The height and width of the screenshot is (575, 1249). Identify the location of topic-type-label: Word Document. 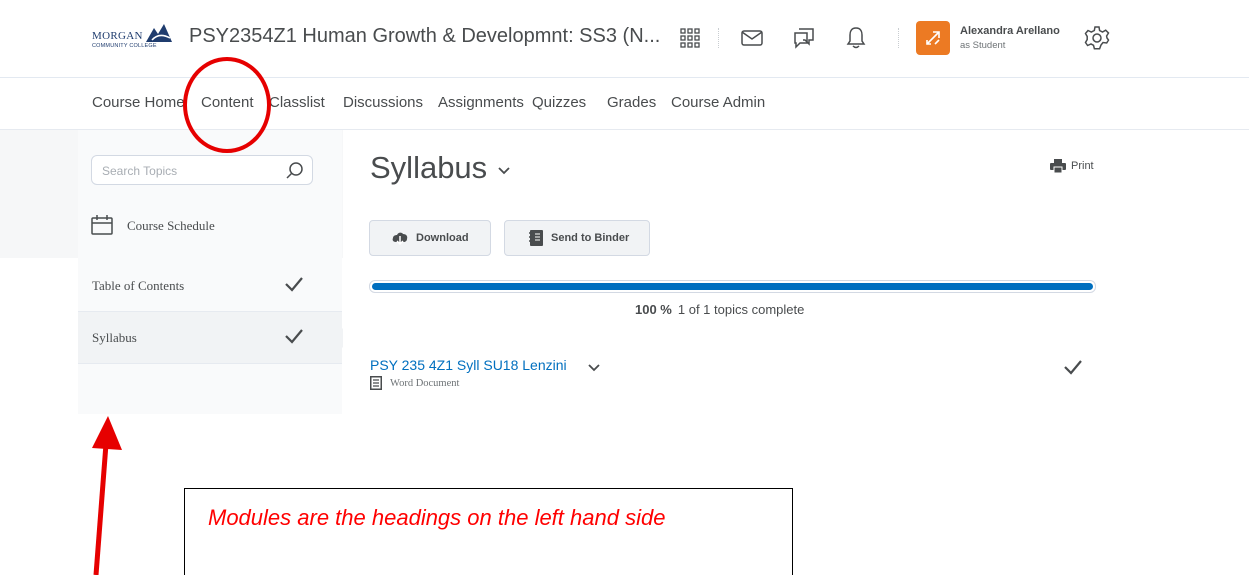
(425, 383).